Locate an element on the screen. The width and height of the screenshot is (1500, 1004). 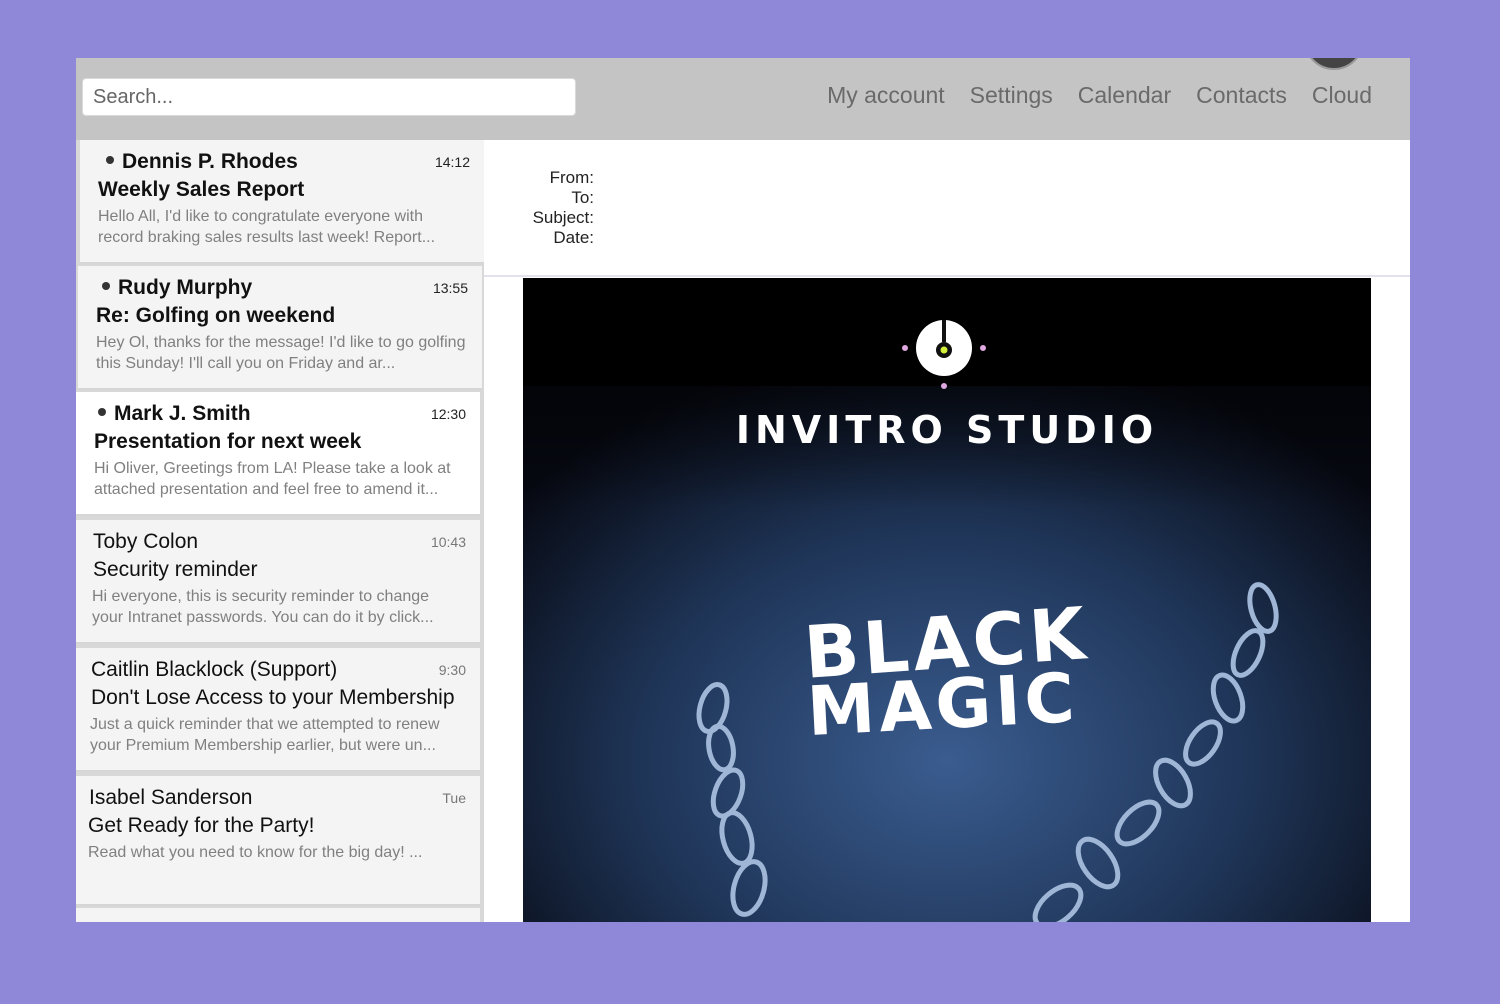
email-sender: Dennis P. Rhodes is located at coordinates (202, 162).